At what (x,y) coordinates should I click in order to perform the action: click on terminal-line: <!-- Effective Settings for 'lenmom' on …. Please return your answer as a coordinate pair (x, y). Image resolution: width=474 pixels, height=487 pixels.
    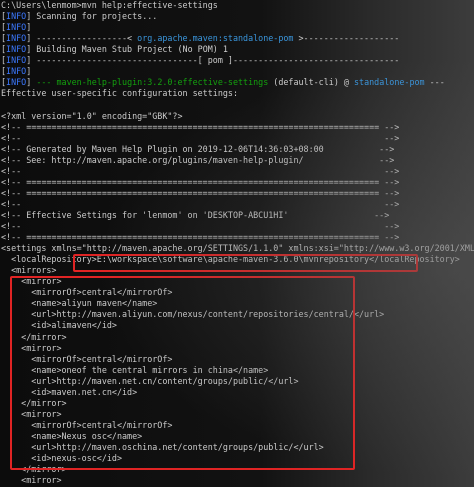
    Looking at the image, I should click on (195, 215).